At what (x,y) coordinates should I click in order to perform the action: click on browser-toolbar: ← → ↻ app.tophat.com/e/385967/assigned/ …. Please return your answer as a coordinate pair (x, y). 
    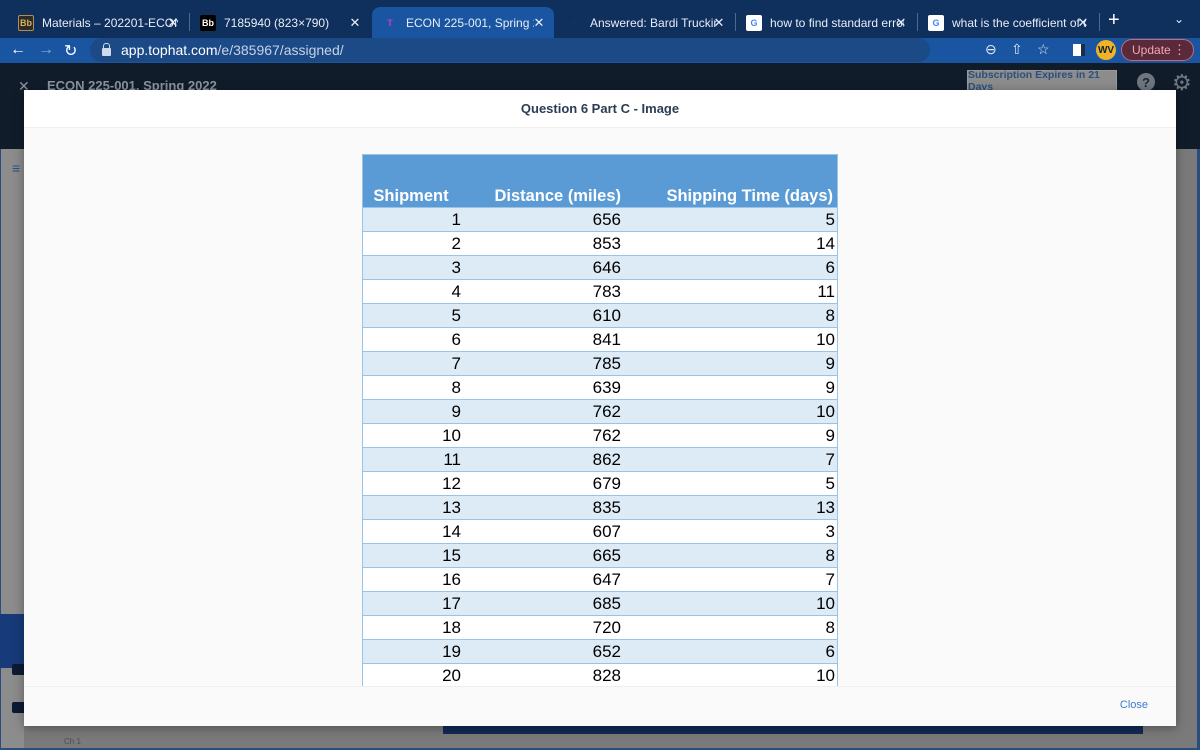
    Looking at the image, I should click on (600, 50).